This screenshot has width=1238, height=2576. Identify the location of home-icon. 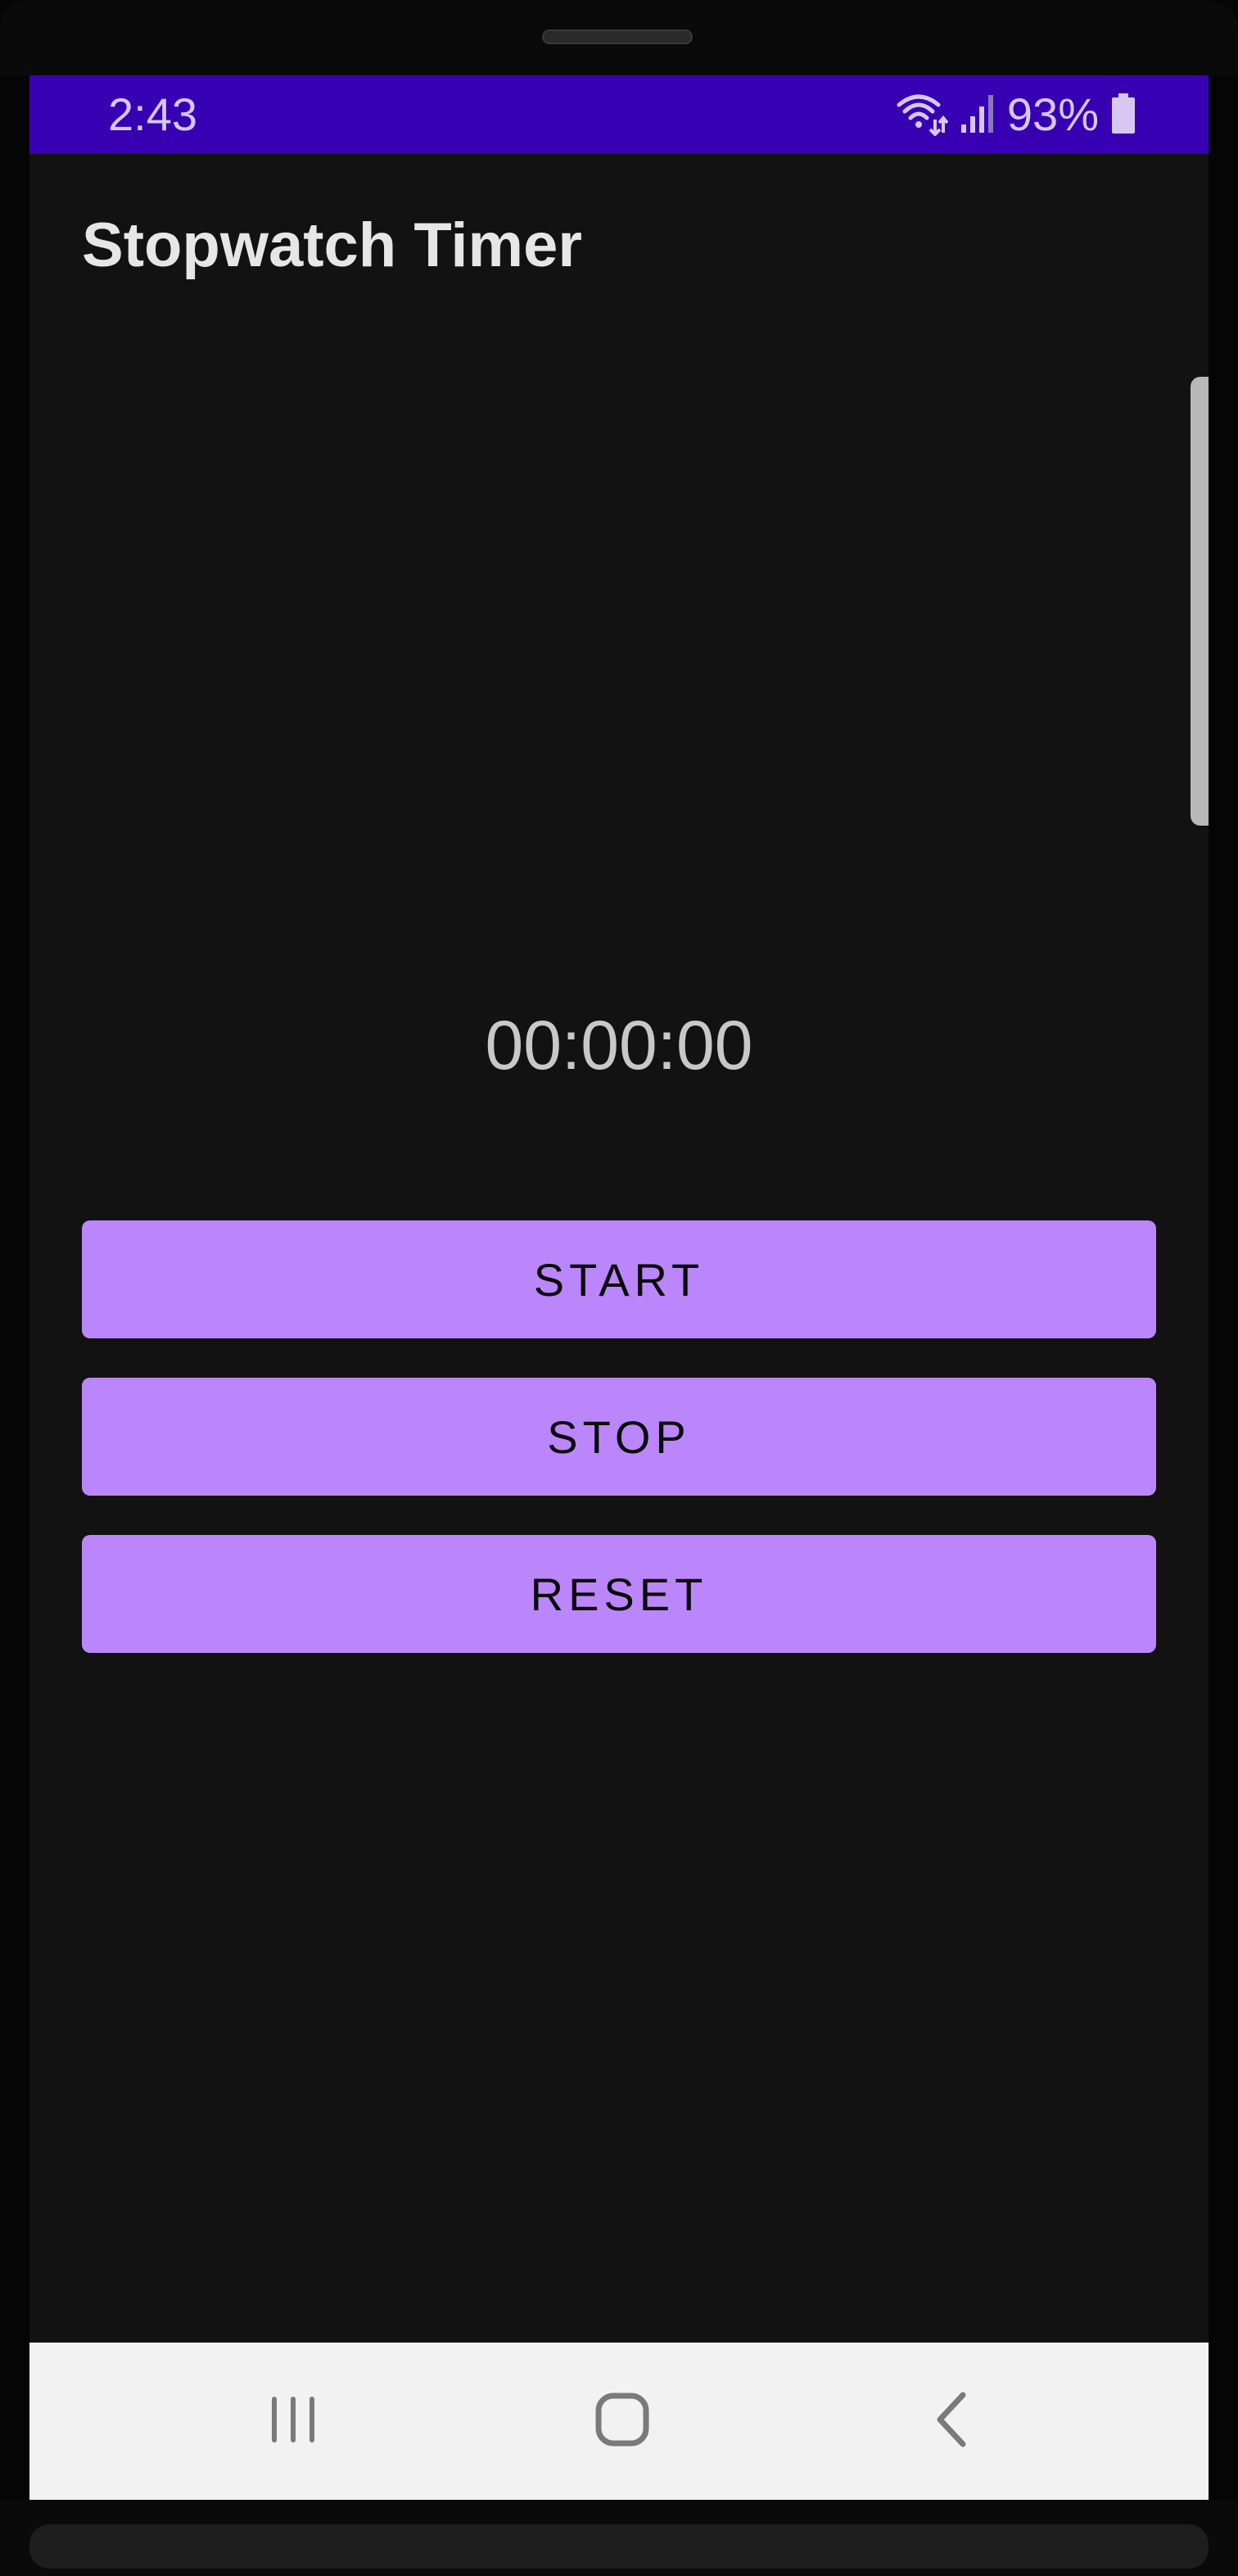
(622, 2422).